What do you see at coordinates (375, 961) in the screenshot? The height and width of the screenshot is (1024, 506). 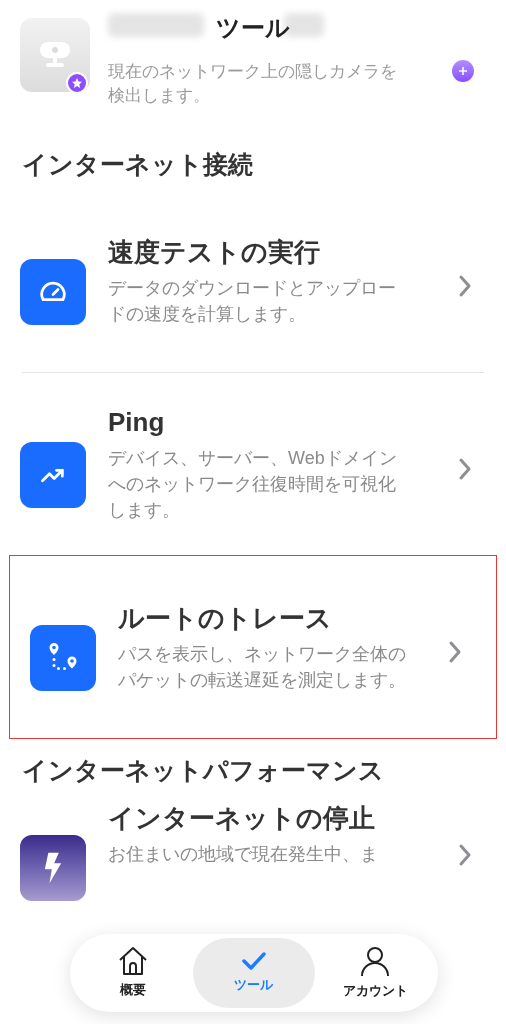 I see `person-icon` at bounding box center [375, 961].